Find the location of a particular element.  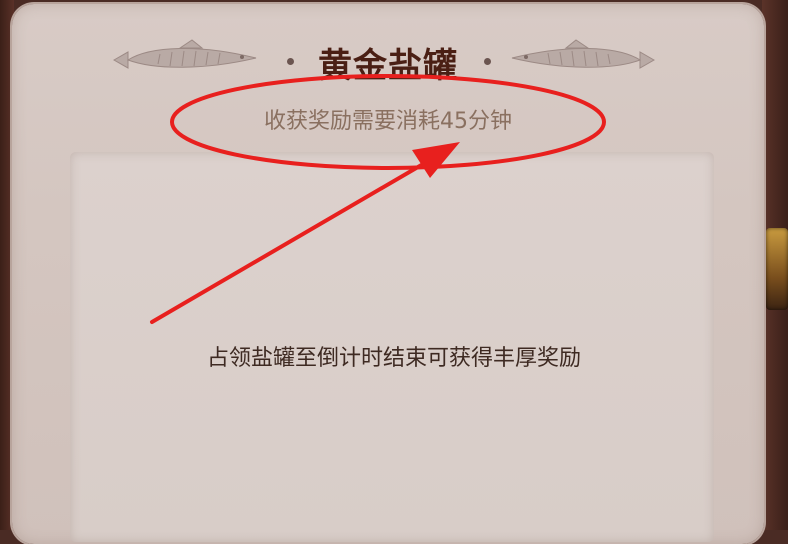

dialog-header: 黄金盐罐 is located at coordinates (388, 58).